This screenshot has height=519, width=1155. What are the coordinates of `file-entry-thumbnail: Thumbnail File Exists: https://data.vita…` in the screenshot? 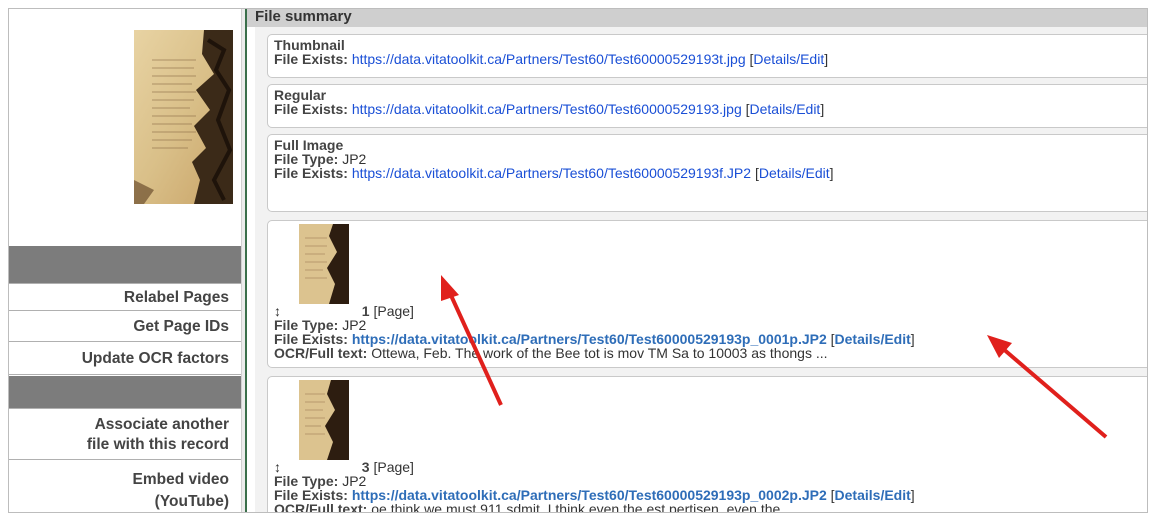 It's located at (707, 56).